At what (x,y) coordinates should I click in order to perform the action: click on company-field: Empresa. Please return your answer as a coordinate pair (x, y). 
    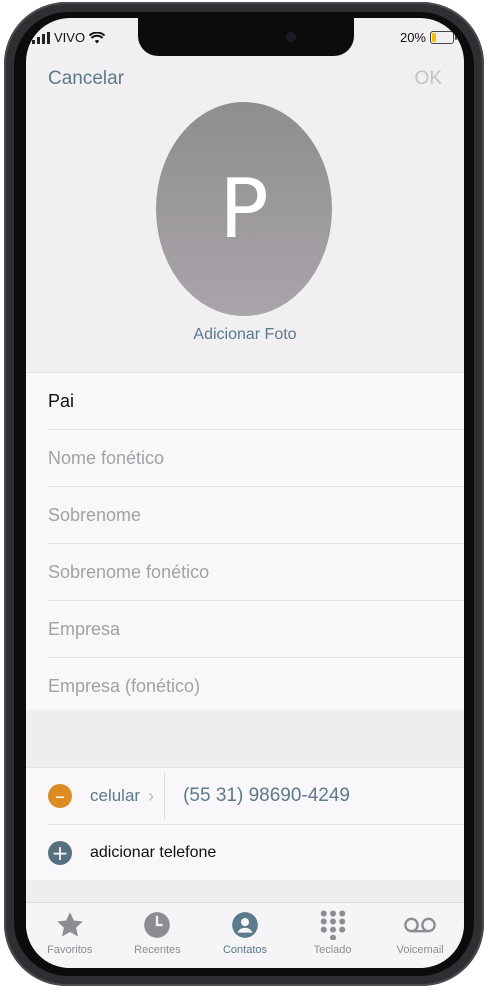
    Looking at the image, I should click on (256, 629).